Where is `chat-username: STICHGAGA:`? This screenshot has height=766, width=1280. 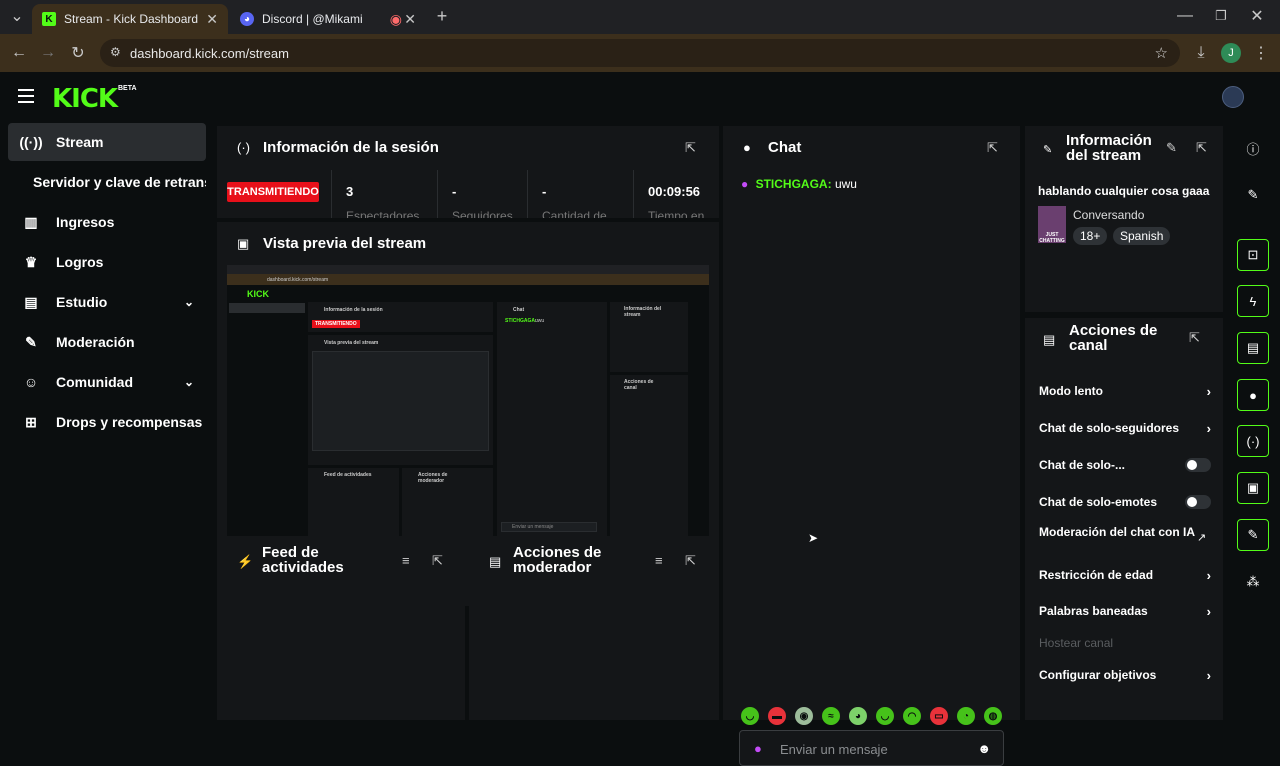 chat-username: STICHGAGA: is located at coordinates (794, 184).